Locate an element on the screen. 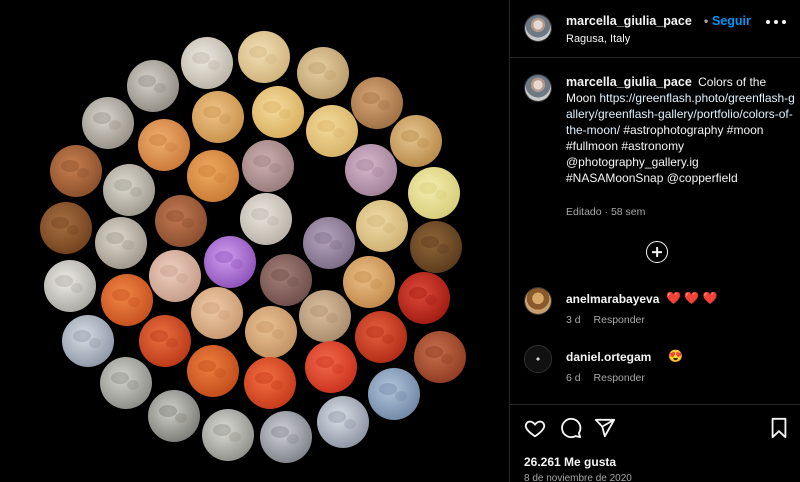  comment-text: 😍 is located at coordinates (675, 356).